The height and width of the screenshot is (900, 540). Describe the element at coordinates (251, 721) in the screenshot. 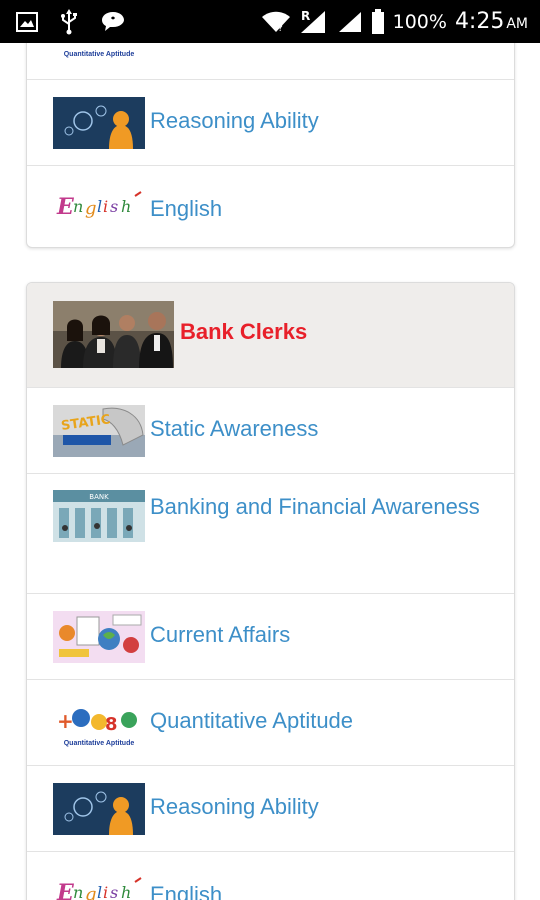

I see `list-item-label: Quantitative Aptitude` at that location.